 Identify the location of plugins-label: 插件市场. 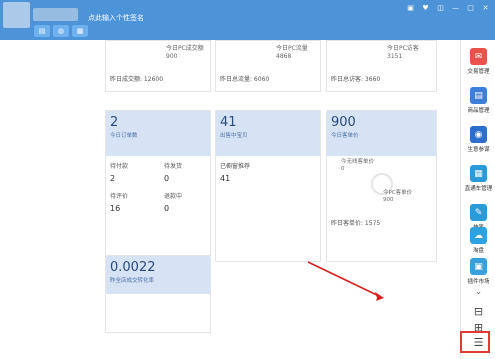
(478, 282).